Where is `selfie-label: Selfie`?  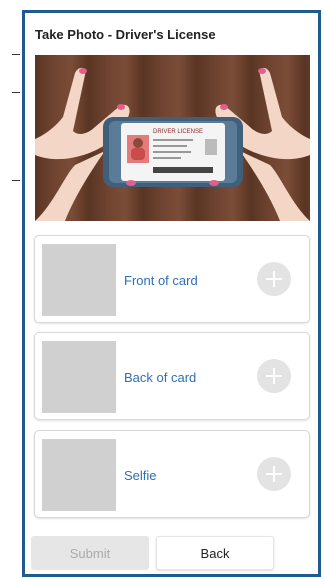
selfie-label: Selfie is located at coordinates (140, 475).